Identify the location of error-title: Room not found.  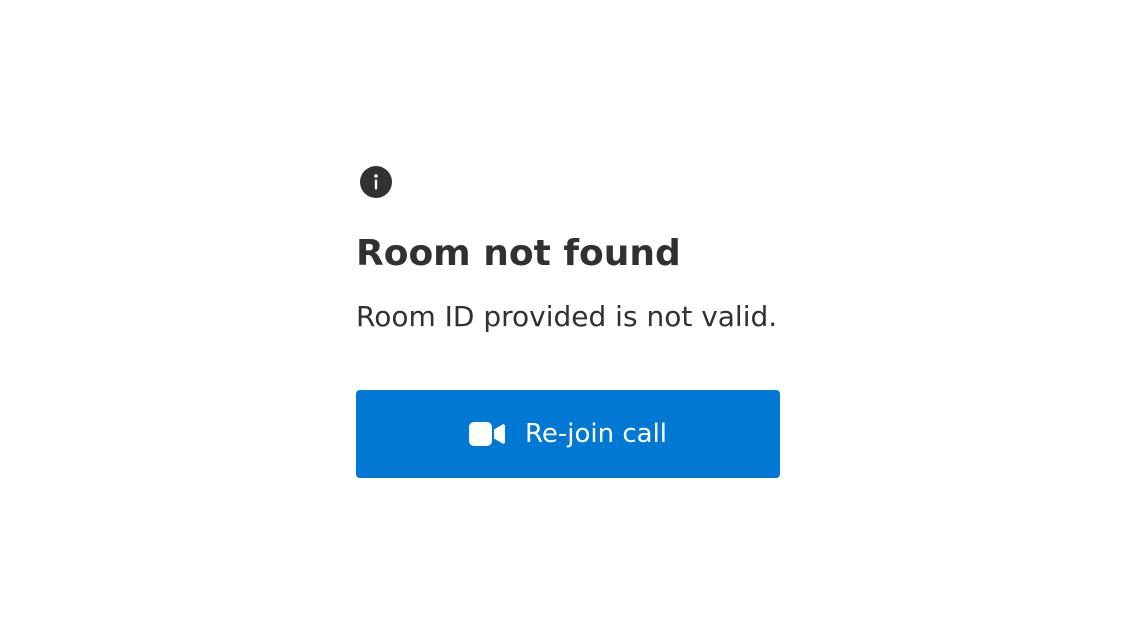
(518, 253).